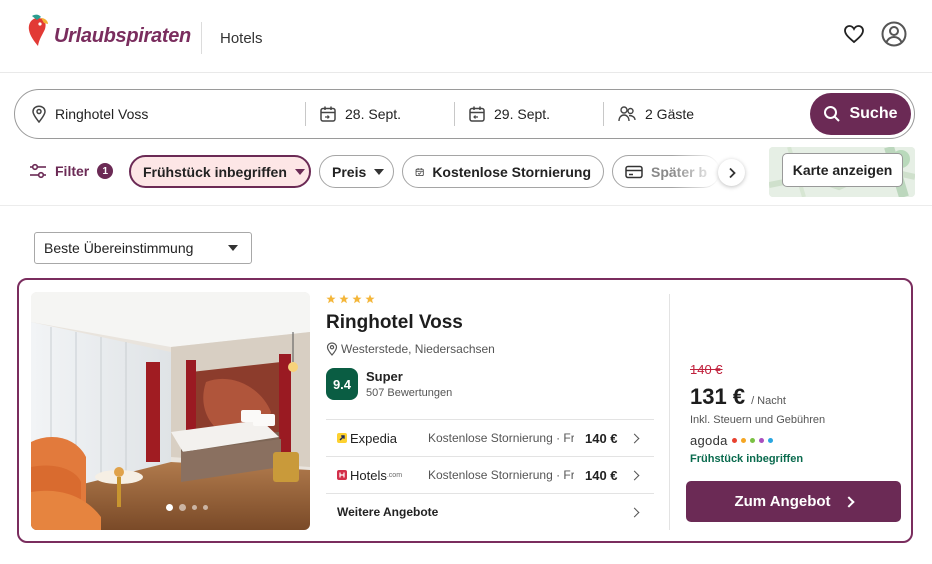  I want to click on rating-label: Super, so click(384, 376).